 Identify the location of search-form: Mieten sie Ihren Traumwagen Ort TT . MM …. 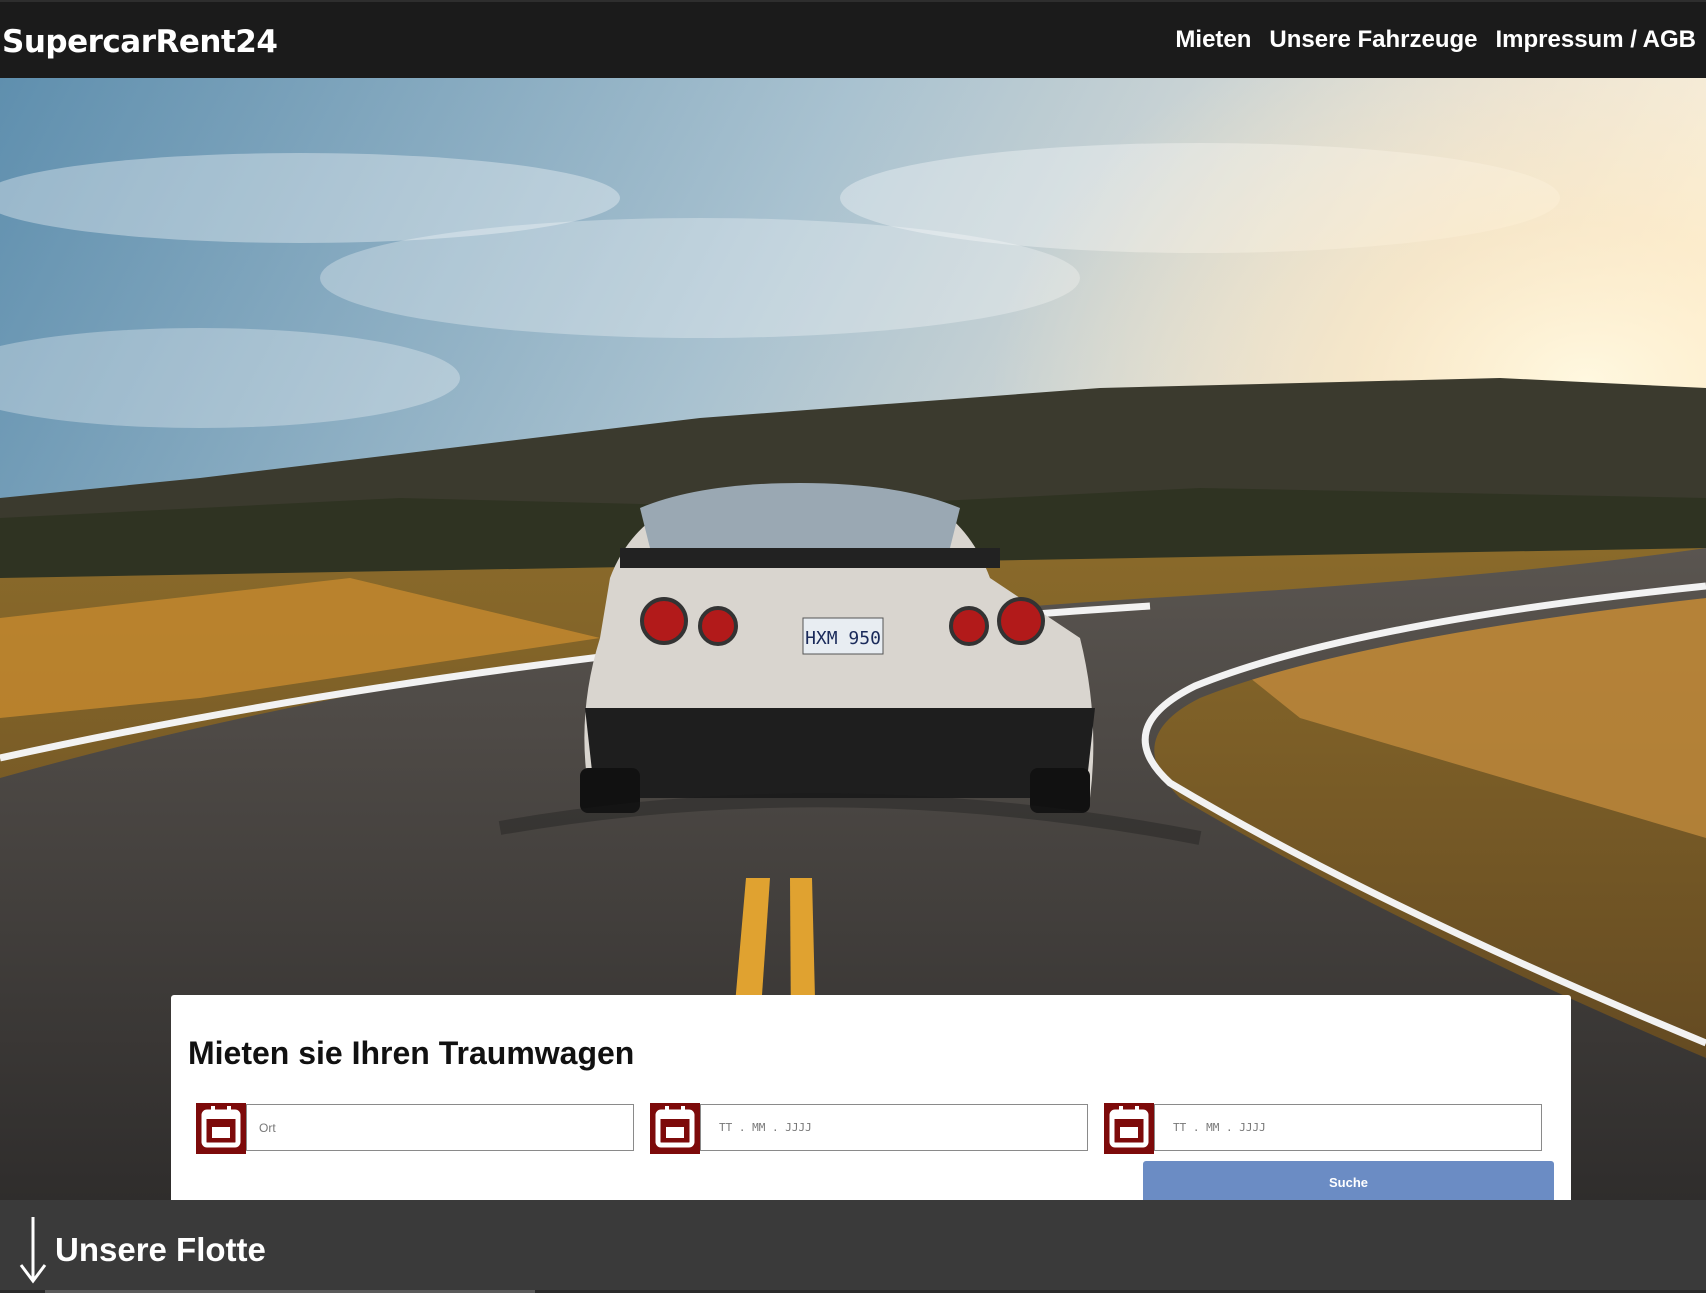
(871, 1097).